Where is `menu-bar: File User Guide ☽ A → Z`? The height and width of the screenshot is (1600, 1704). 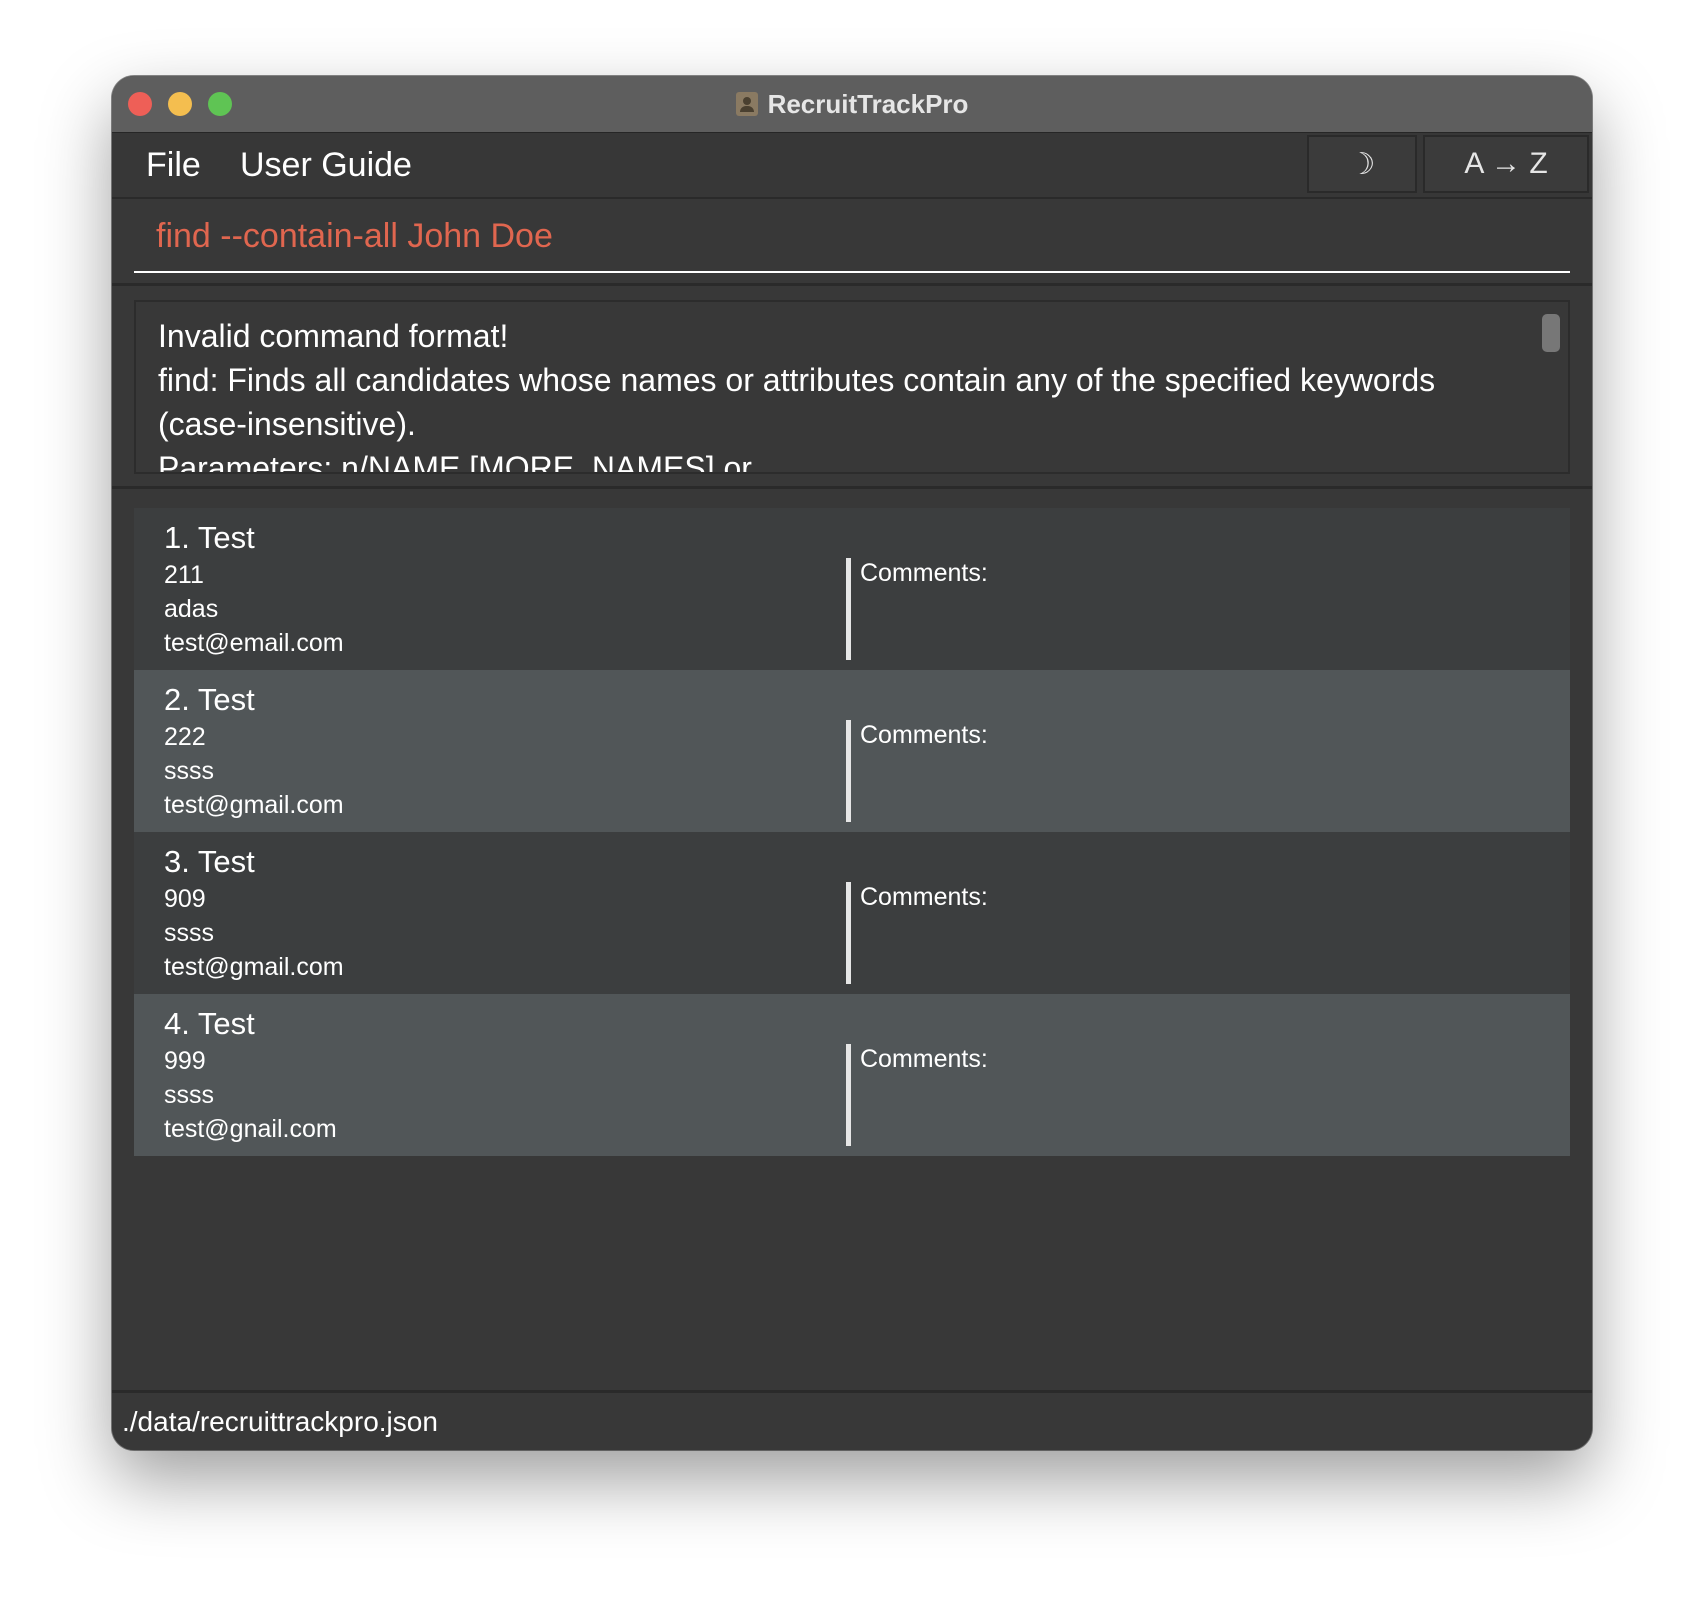
menu-bar: File User Guide ☽ A → Z is located at coordinates (852, 166).